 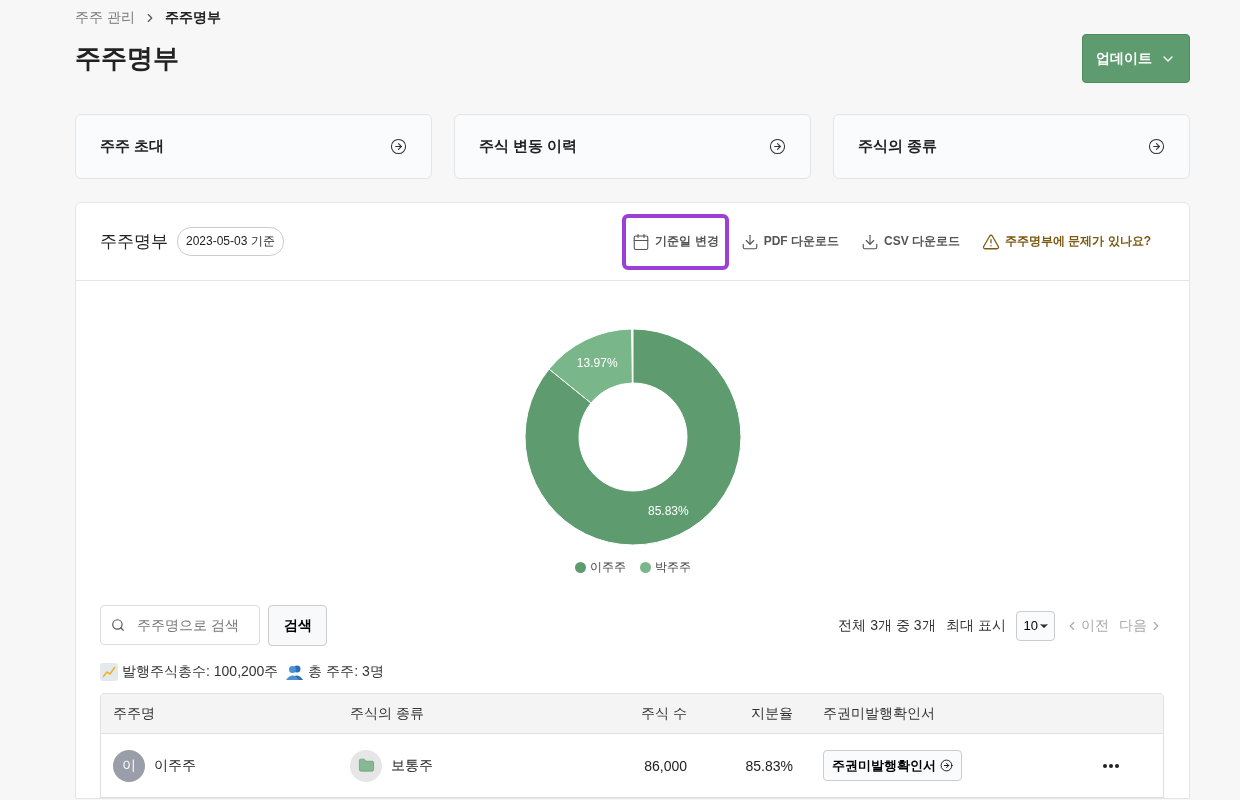 I want to click on search-box: 주주명으로 검색, so click(x=180, y=625).